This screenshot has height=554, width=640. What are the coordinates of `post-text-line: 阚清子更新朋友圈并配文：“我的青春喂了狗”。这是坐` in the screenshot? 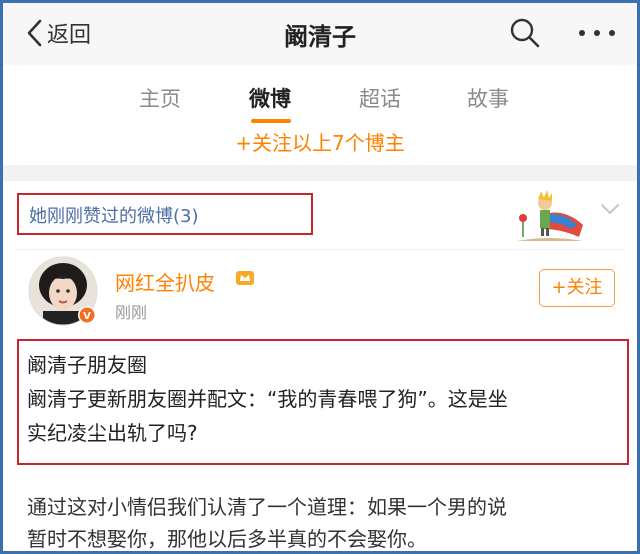 It's located at (267, 399).